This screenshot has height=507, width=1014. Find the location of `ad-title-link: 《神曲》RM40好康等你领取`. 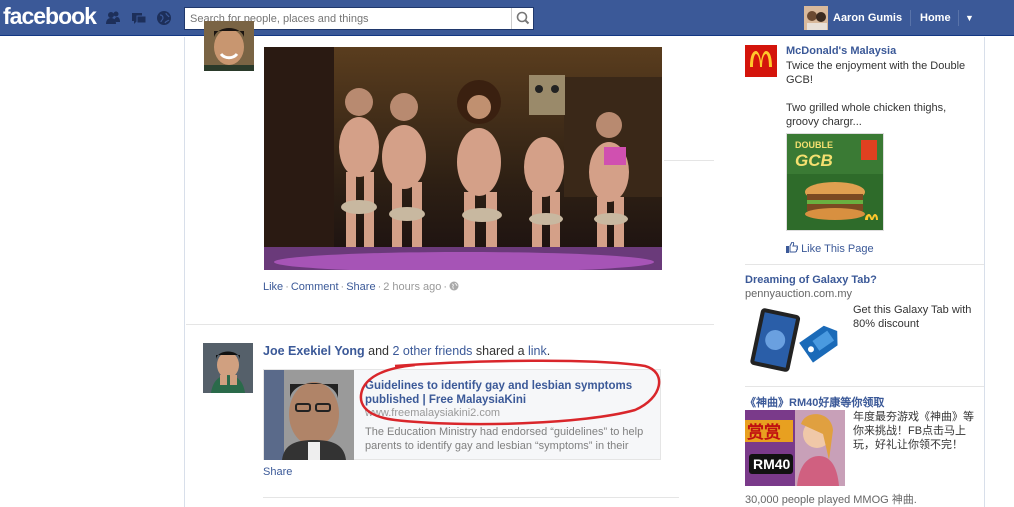

ad-title-link: 《神曲》RM40好康等你领取 is located at coordinates (814, 402).